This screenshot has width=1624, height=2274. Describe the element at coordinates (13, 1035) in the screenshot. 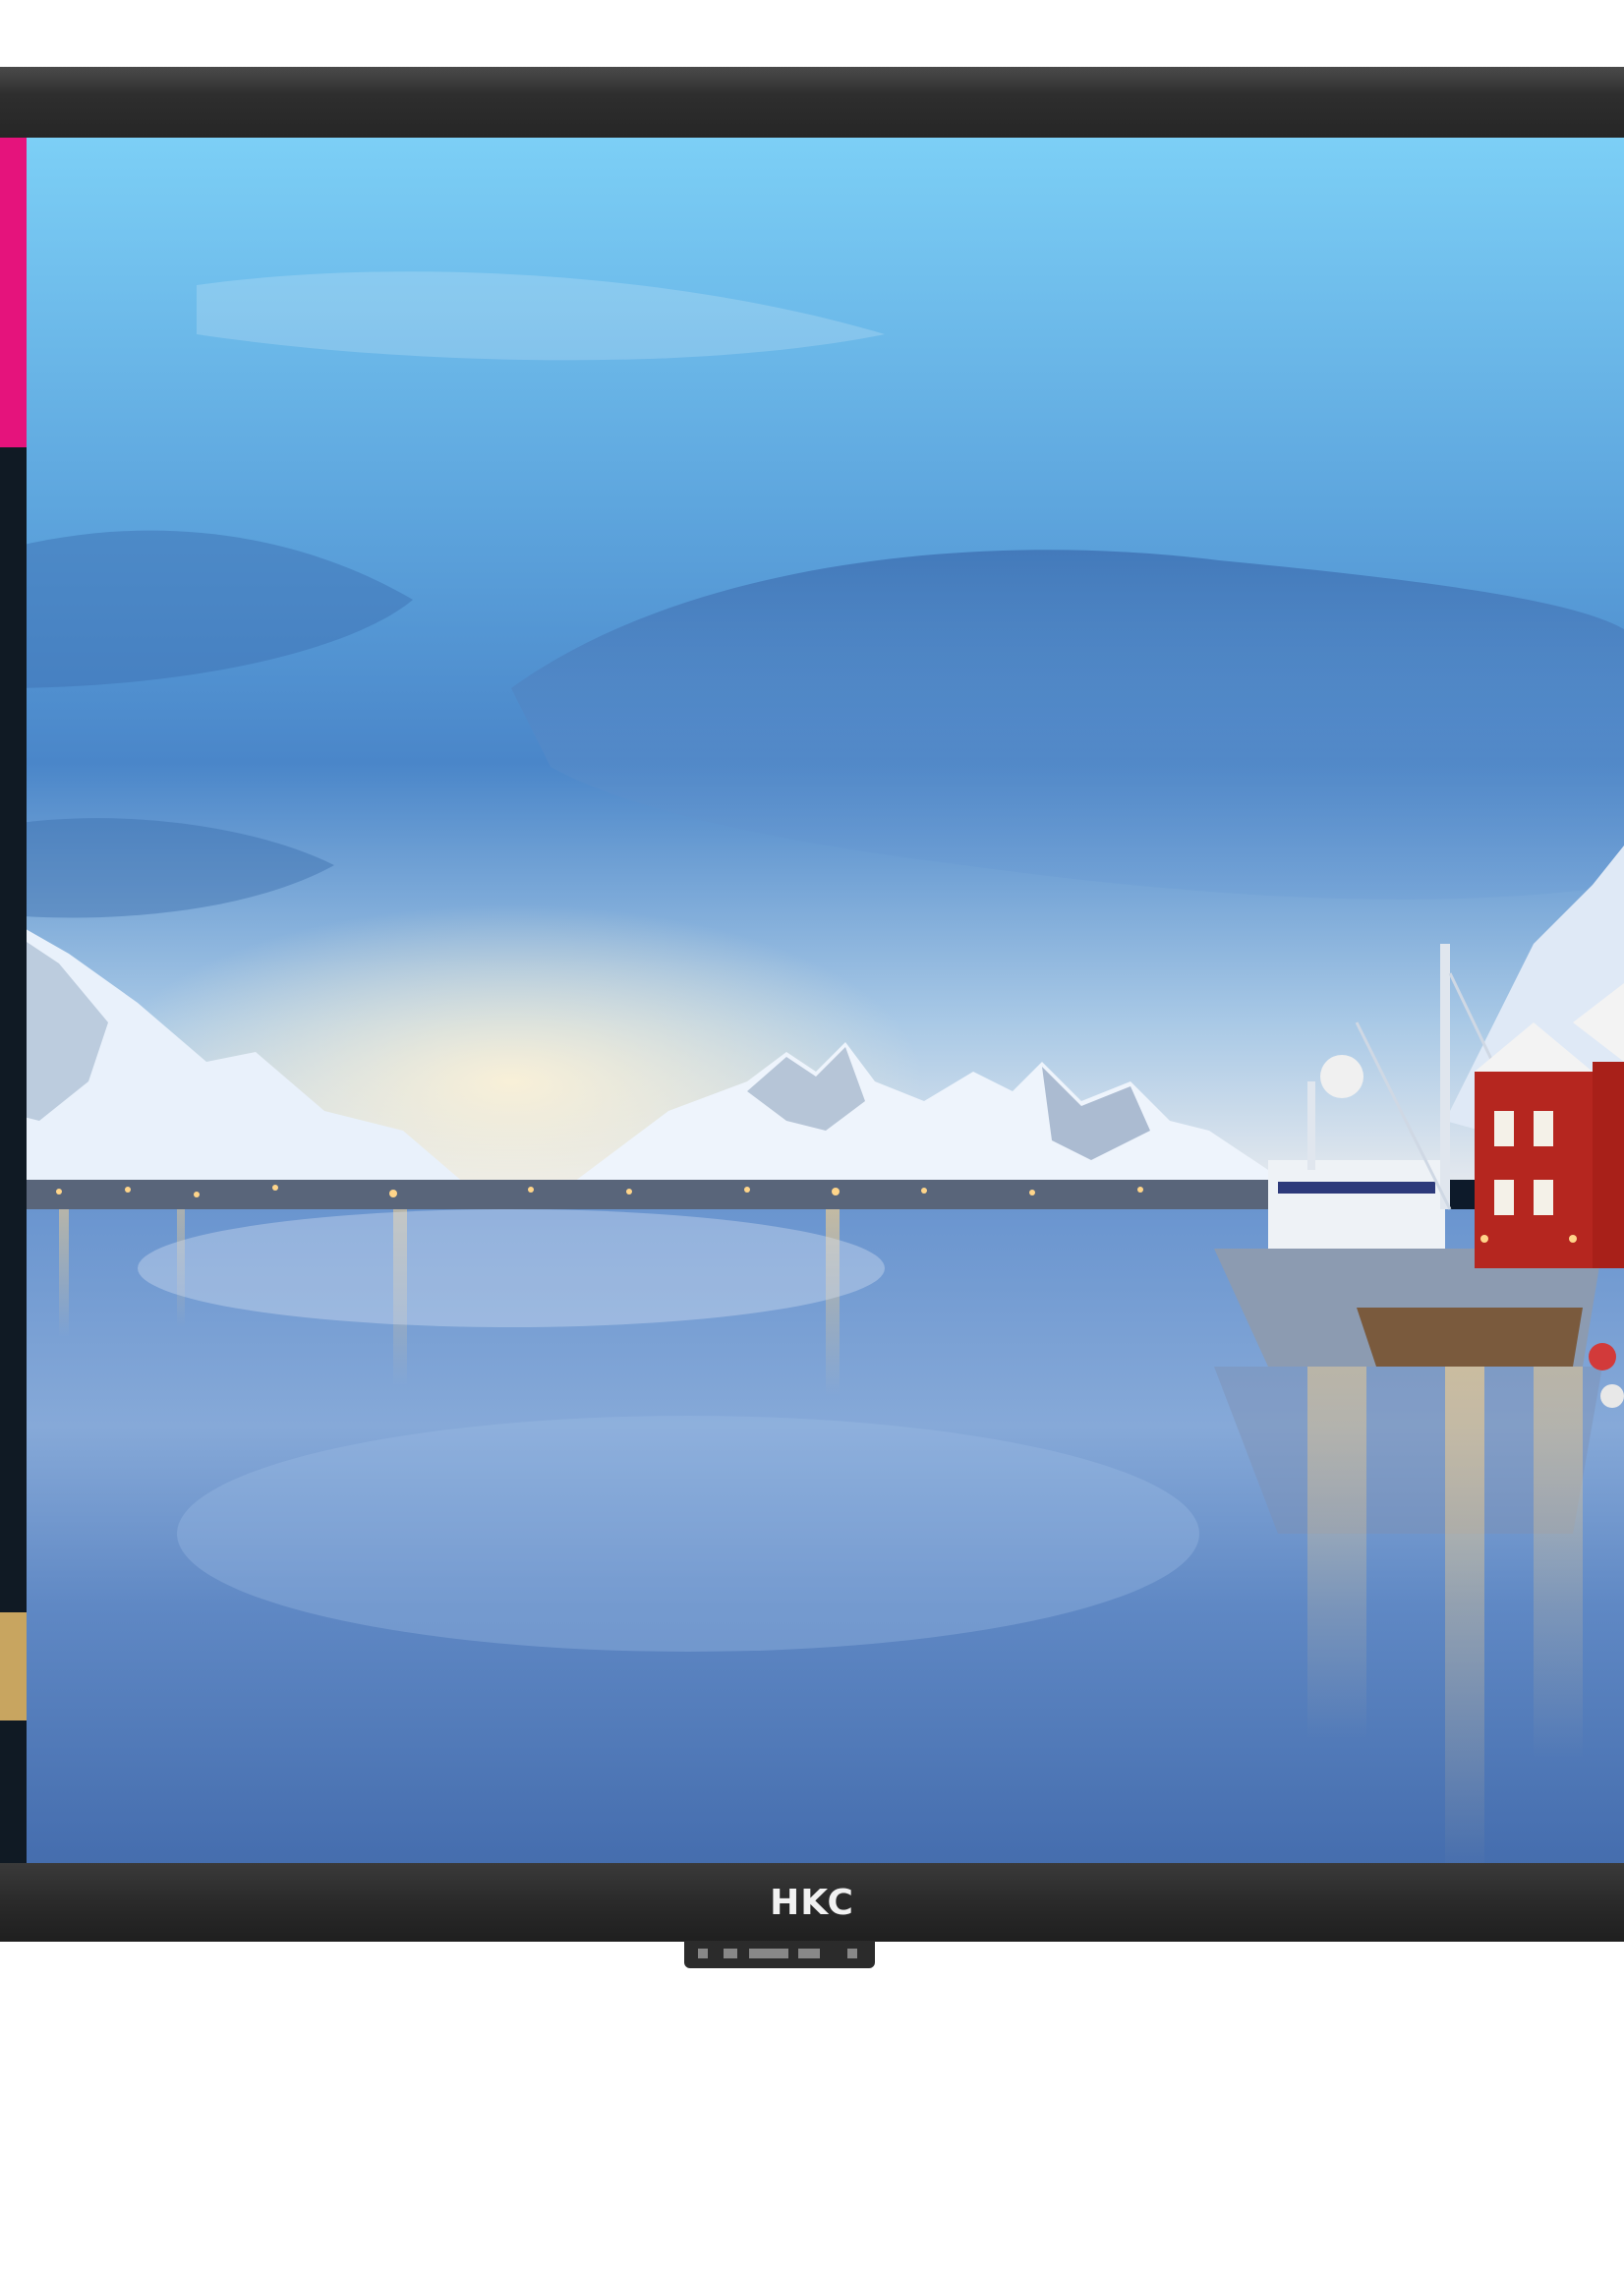

I see `adjacent-product-edge` at that location.